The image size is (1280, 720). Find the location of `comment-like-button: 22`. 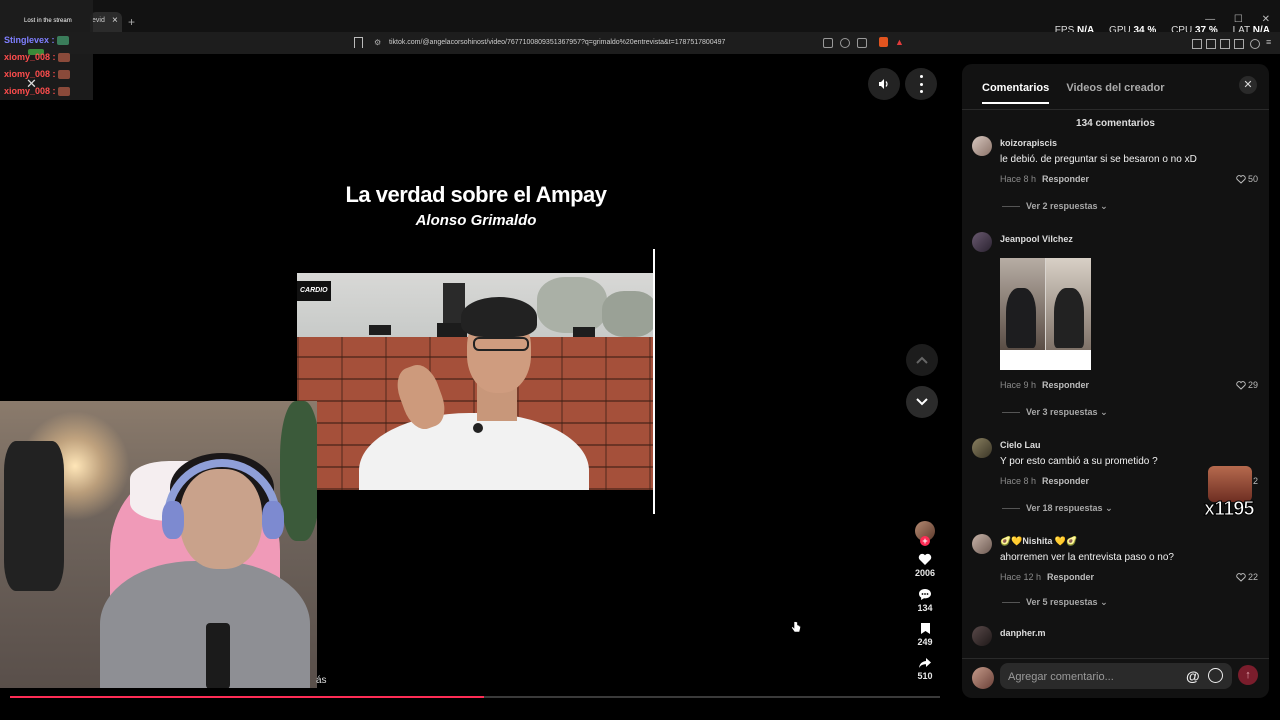

comment-like-button: 22 is located at coordinates (1247, 577).